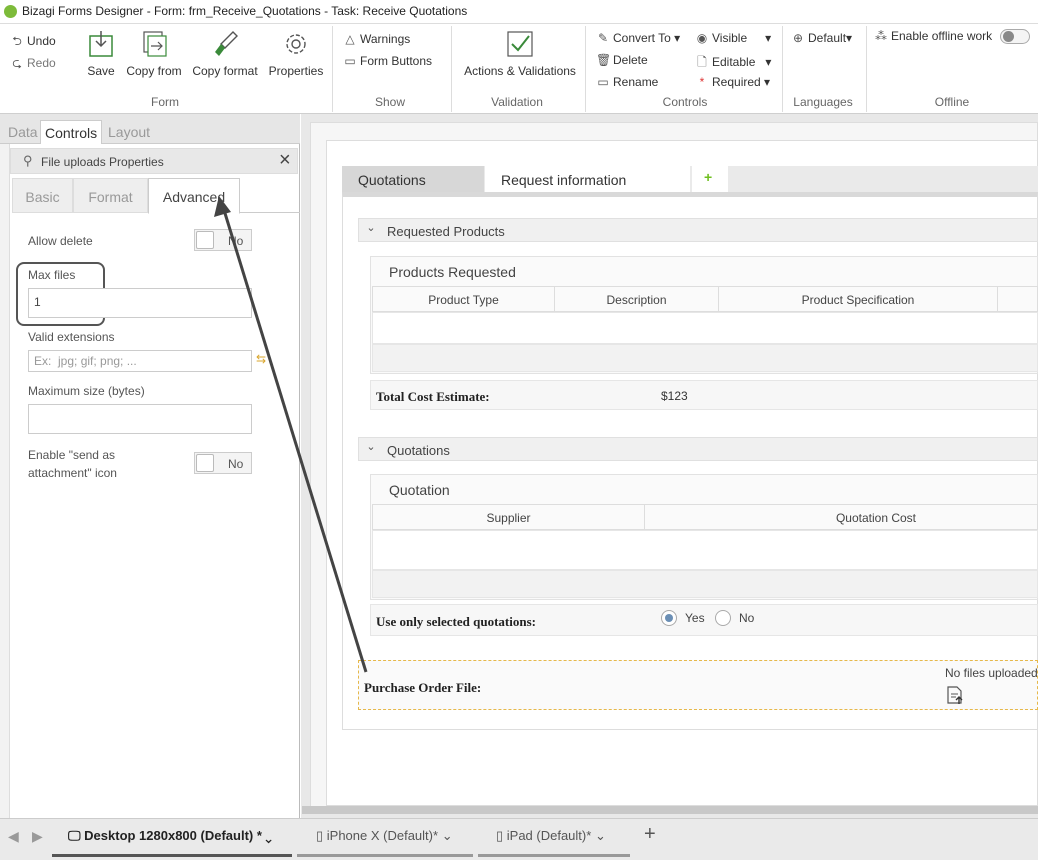  I want to click on required-button: * Required ▾, so click(732, 82).